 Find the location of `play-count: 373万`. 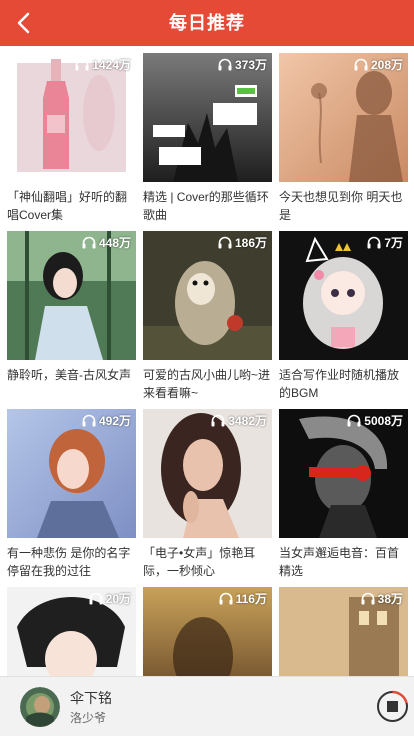

play-count: 373万 is located at coordinates (242, 64).